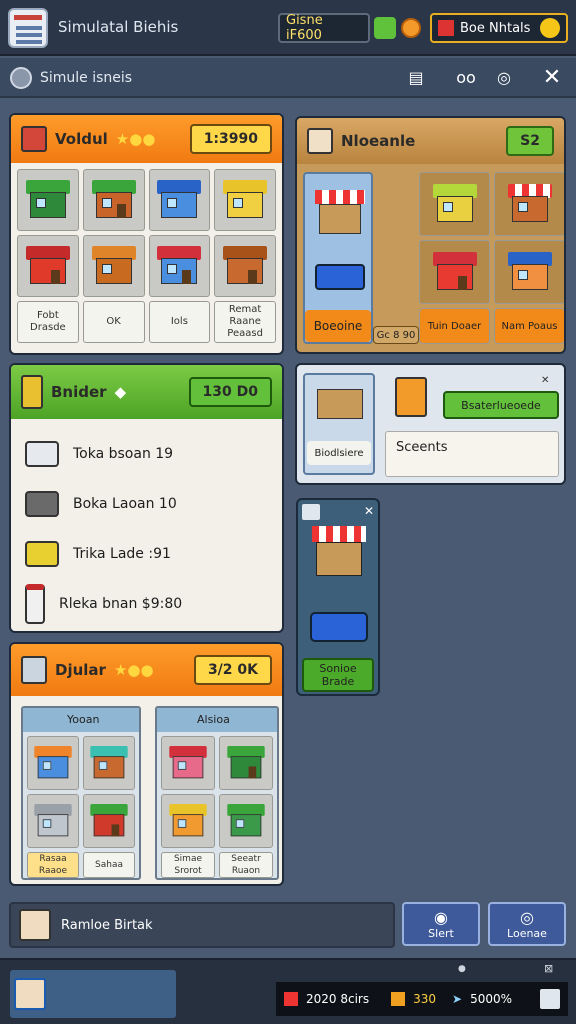 The width and height of the screenshot is (576, 1024). I want to click on start-button: ◉ Slert, so click(441, 924).